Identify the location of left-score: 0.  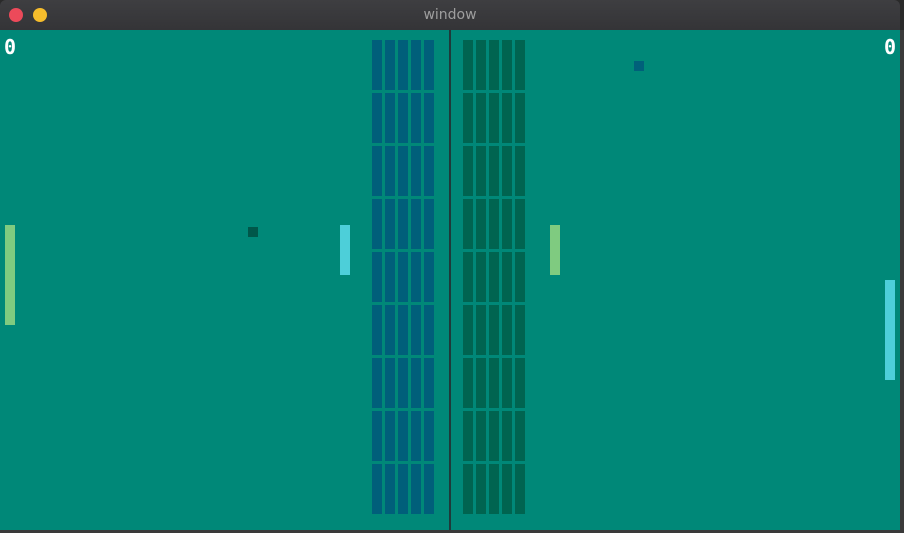
(10, 47).